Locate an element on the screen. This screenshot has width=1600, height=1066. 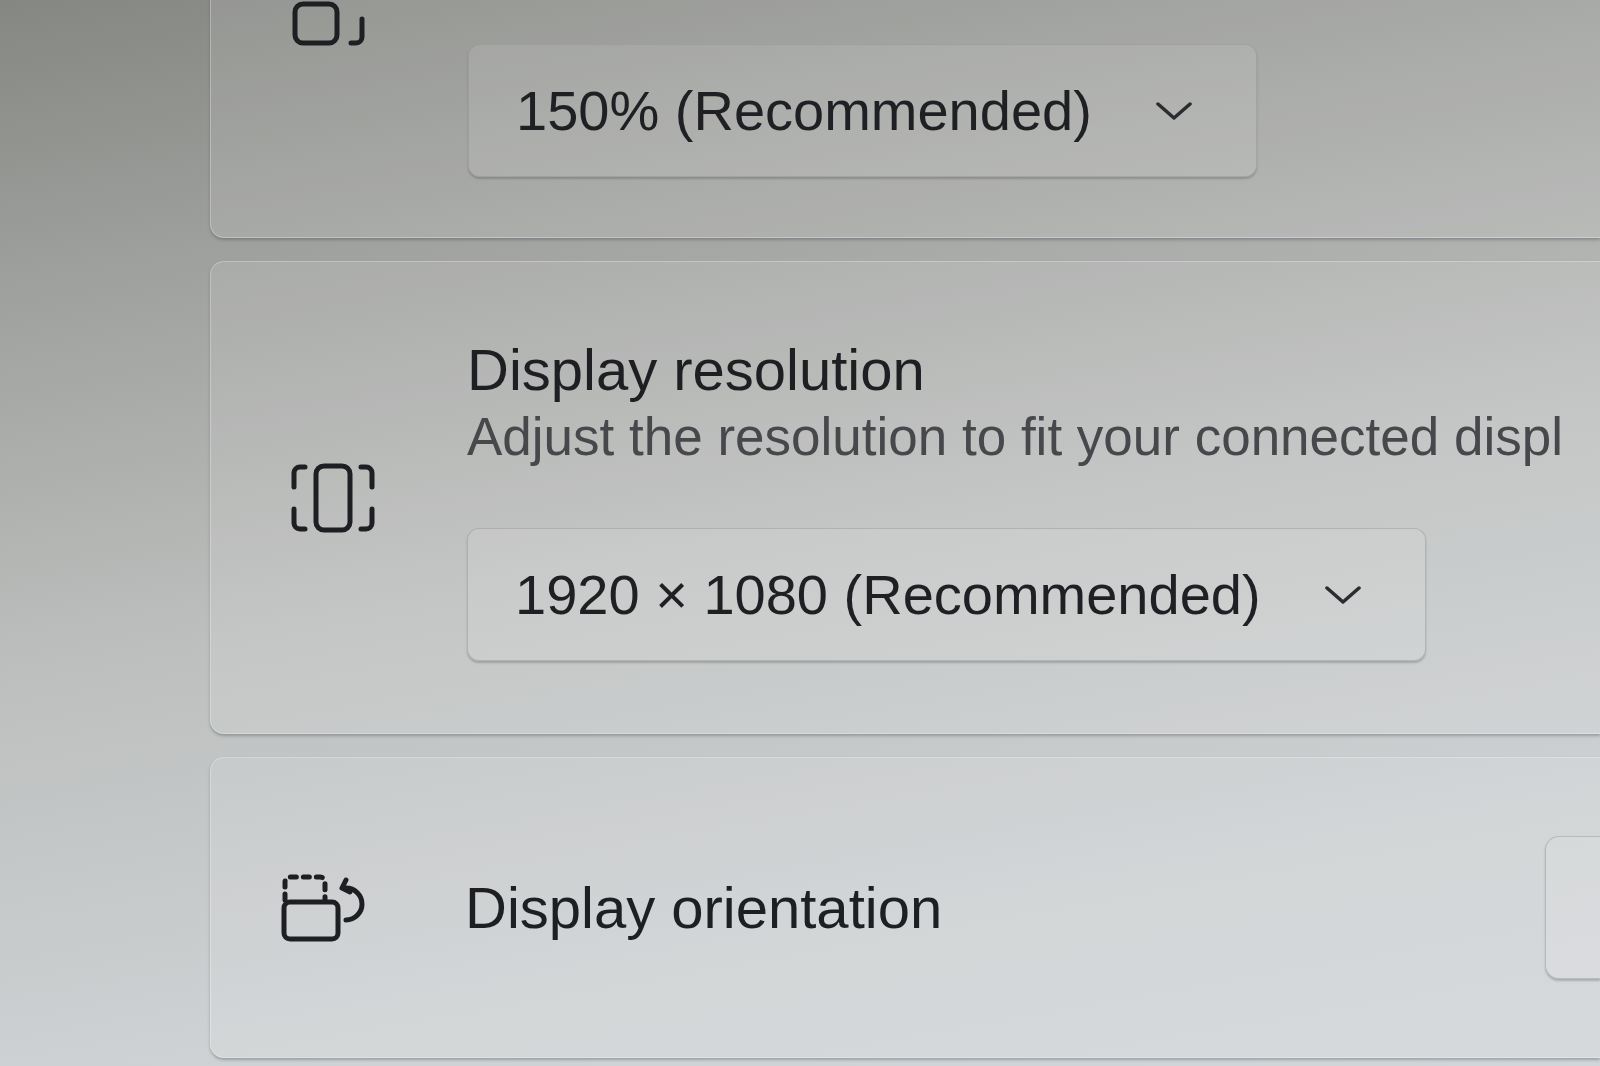
orientation-dropdown is located at coordinates (1572, 907).